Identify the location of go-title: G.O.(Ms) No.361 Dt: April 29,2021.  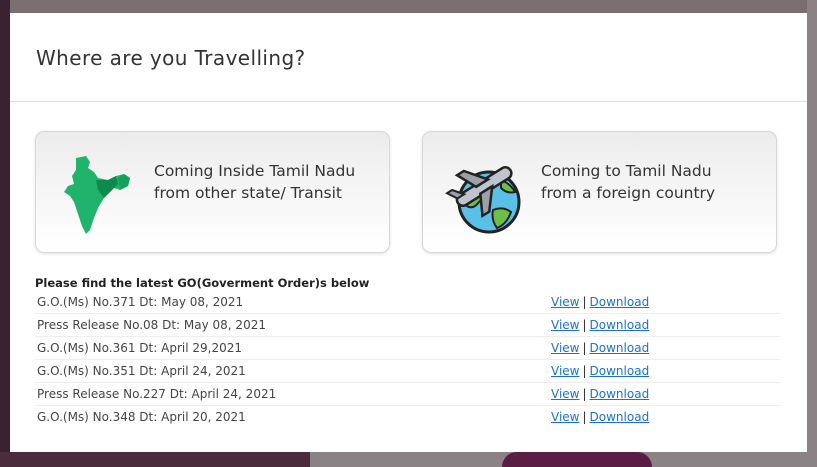
(139, 348).